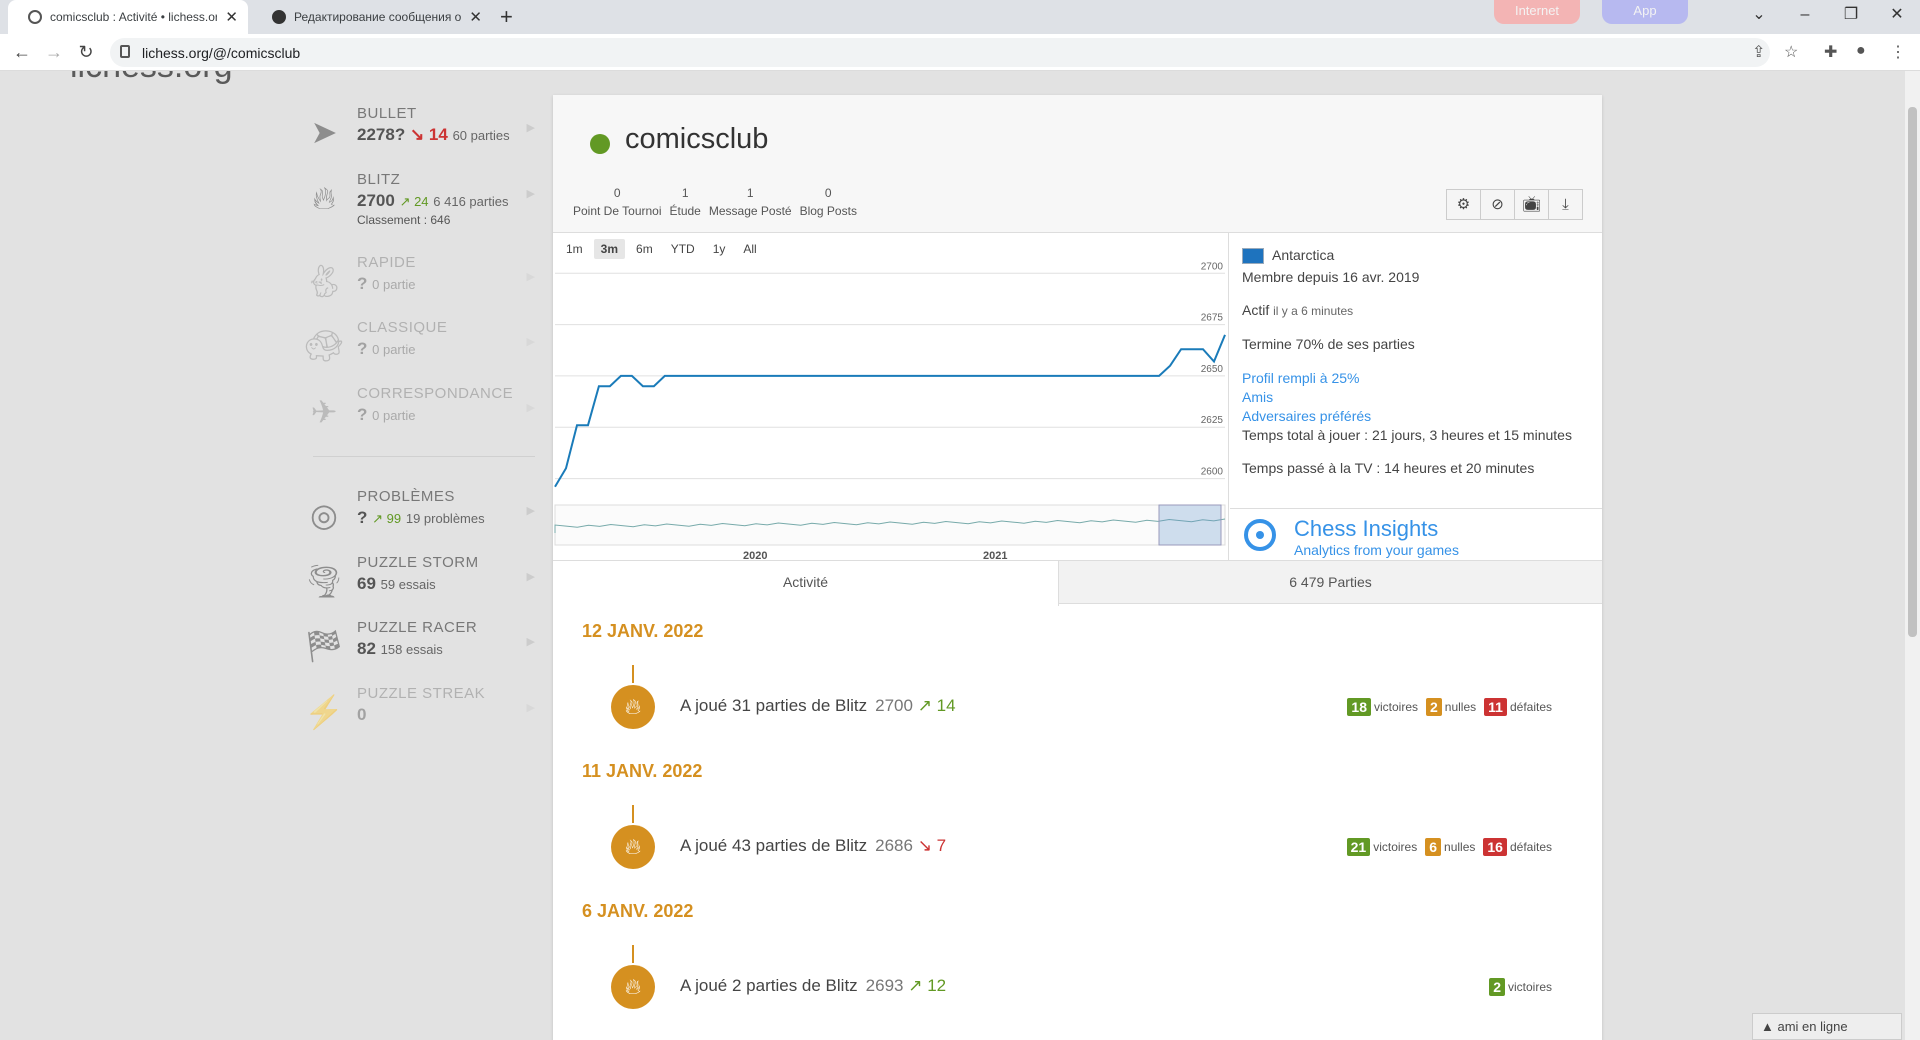  What do you see at coordinates (387, 113) in the screenshot?
I see `perf-name: BULLET` at bounding box center [387, 113].